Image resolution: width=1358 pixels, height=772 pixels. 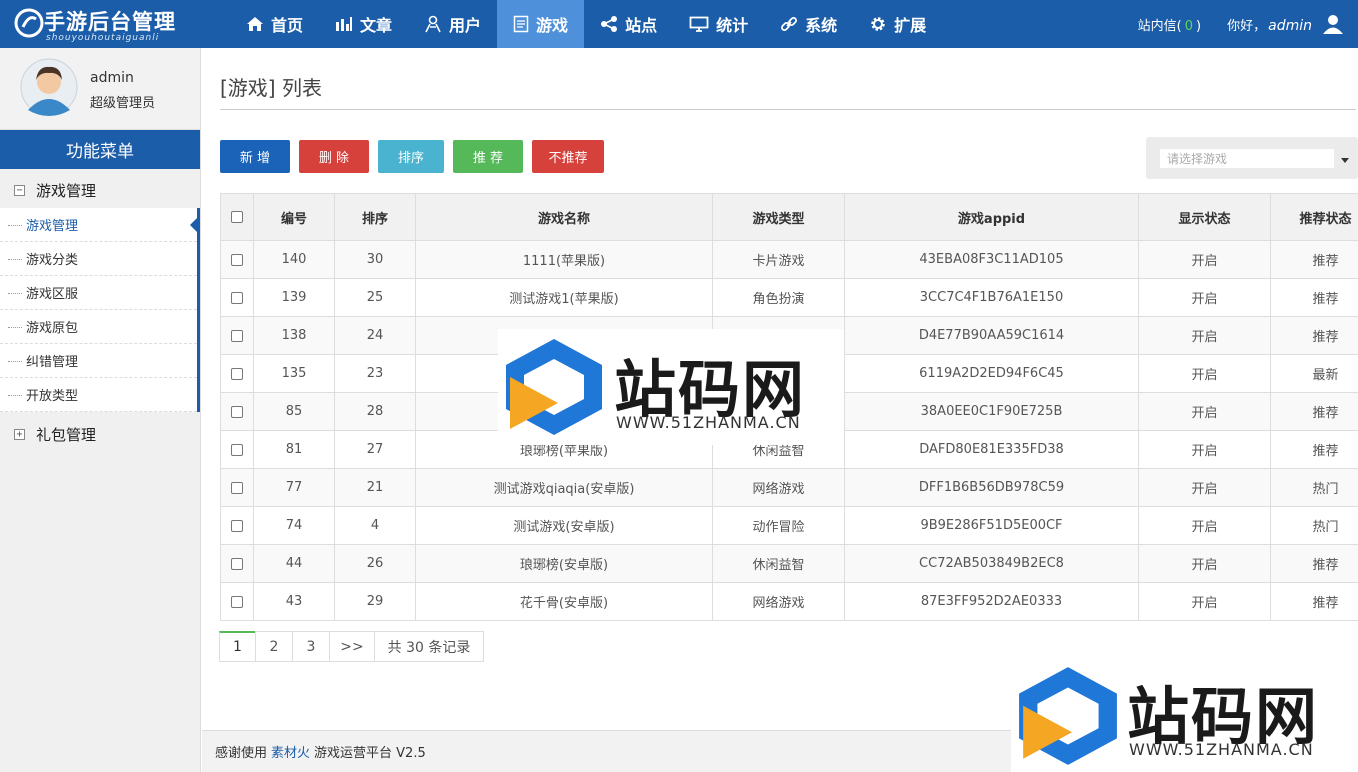 I want to click on nav-label: 首页, so click(x=287, y=25).